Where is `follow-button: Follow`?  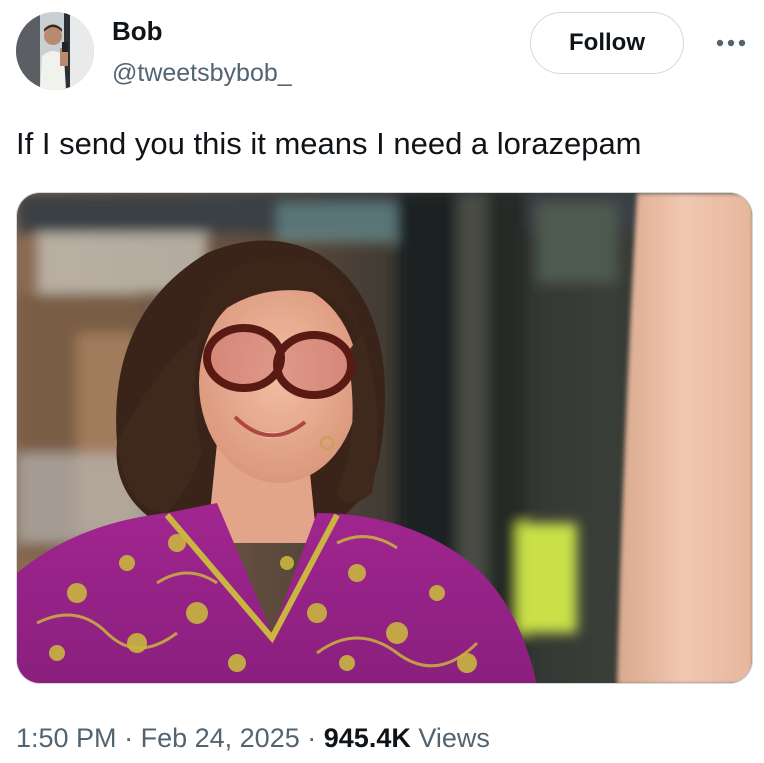 follow-button: Follow is located at coordinates (607, 43).